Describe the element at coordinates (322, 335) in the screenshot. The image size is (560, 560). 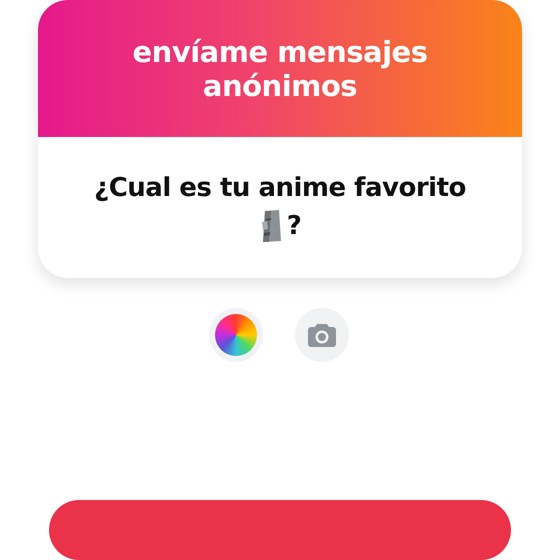
I see `camera-icon` at that location.